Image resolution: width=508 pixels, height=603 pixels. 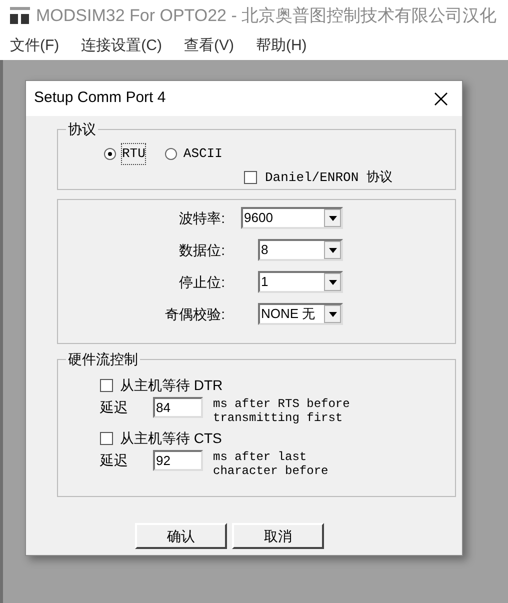 I want to click on menu-item: 连接设置(C), so click(x=121, y=46).